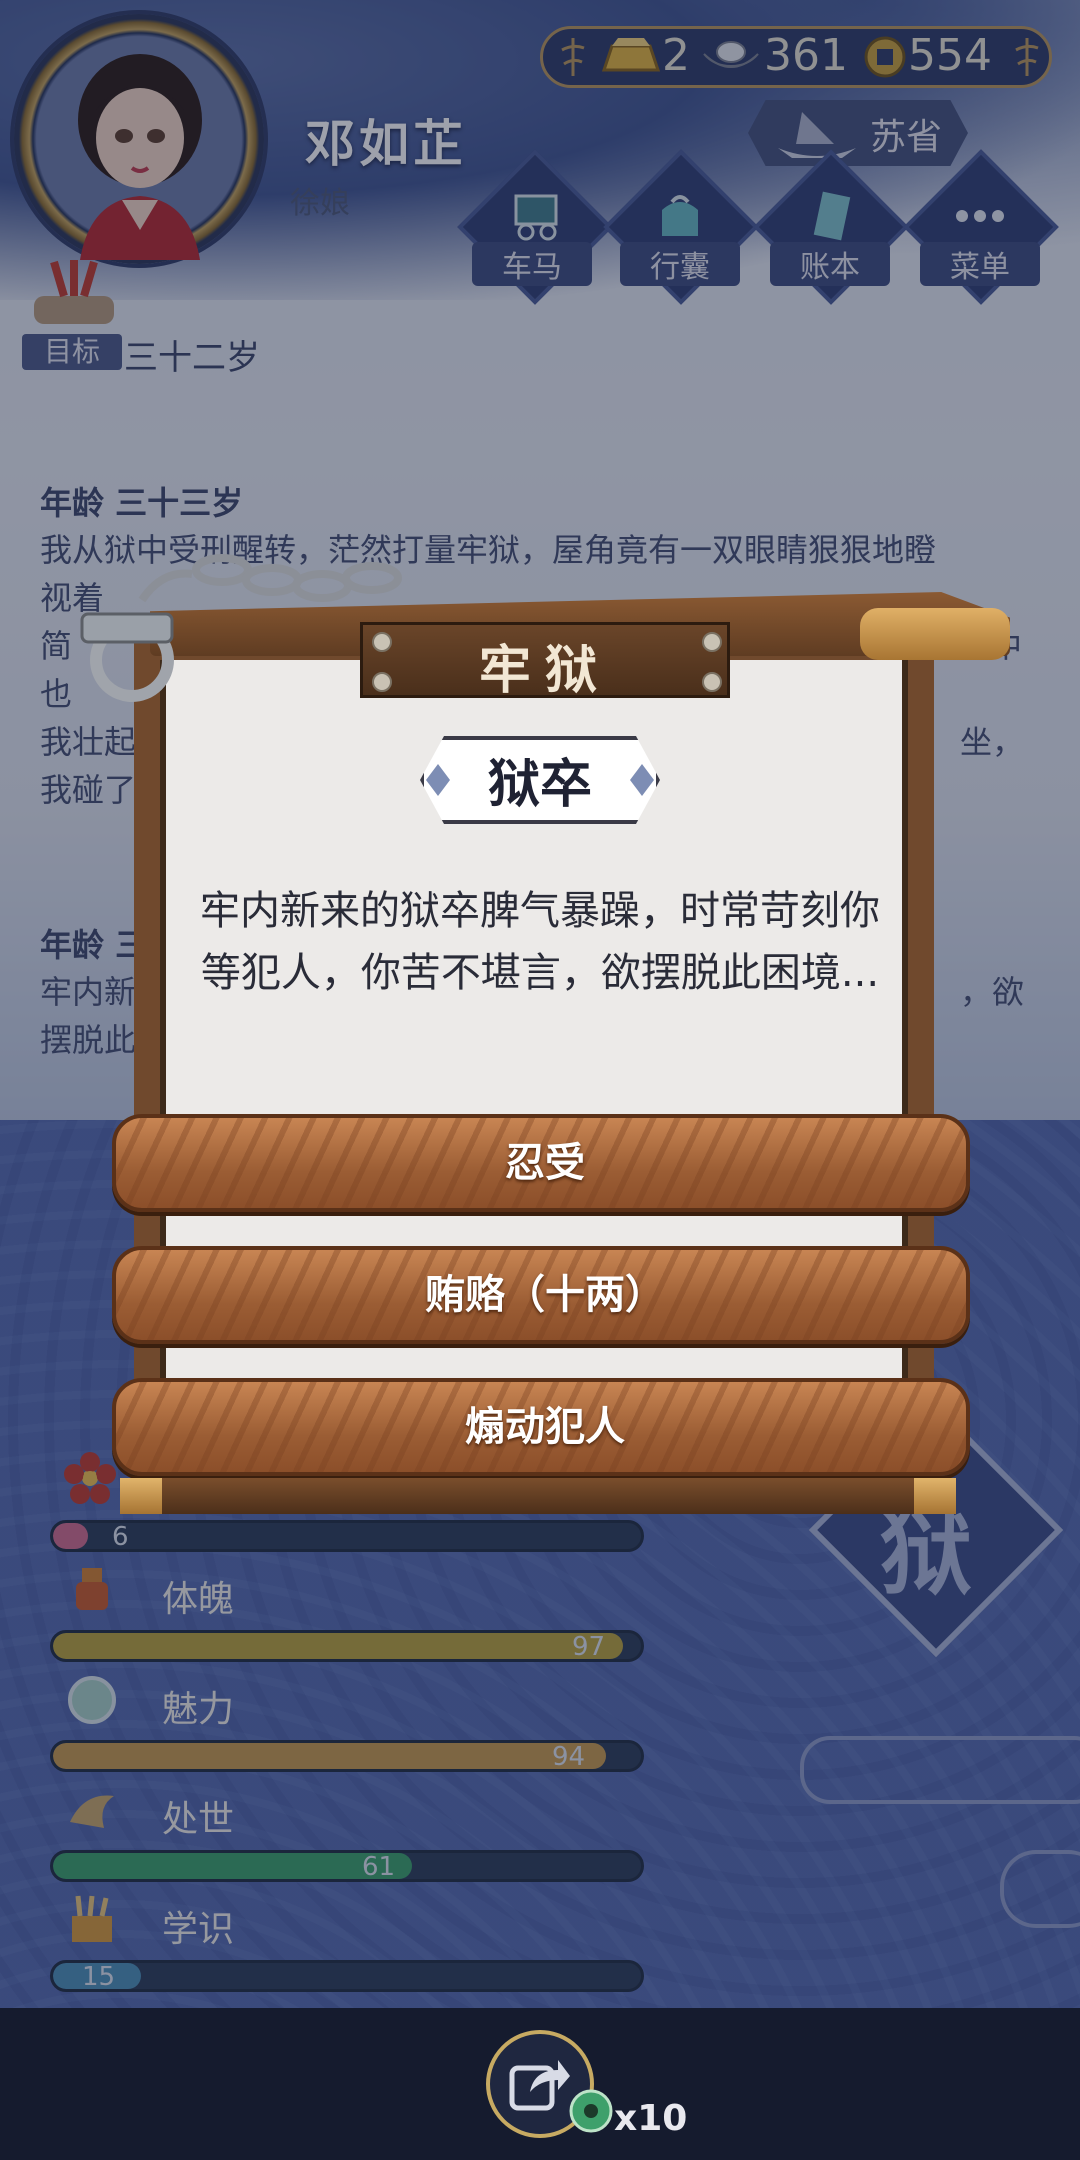 The image size is (1080, 2160). Describe the element at coordinates (651, 2118) in the screenshot. I see `multiplier-count: x10` at that location.